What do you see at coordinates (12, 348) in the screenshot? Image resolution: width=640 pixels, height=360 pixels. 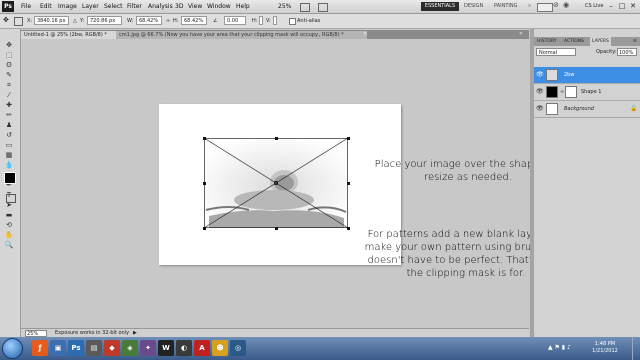 I see `start-button` at bounding box center [12, 348].